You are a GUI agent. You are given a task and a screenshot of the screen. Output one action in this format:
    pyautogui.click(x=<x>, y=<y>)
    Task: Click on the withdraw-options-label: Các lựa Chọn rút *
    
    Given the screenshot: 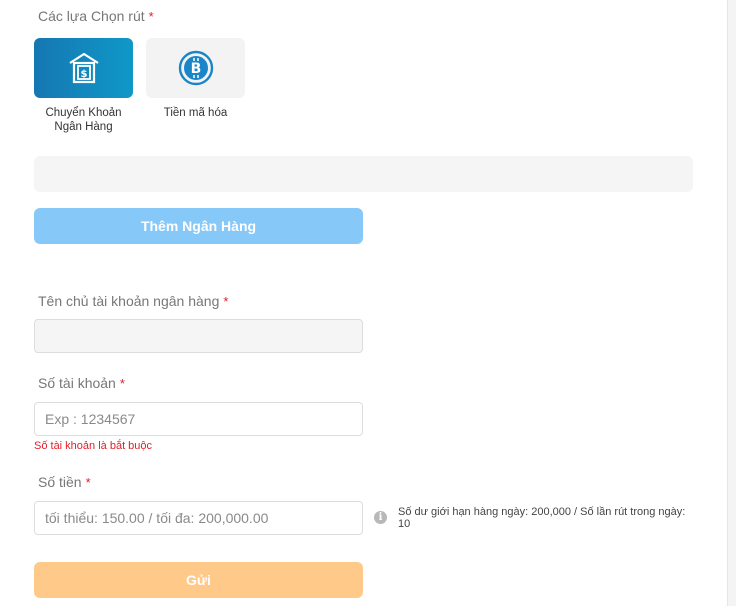 What is the action you would take?
    pyautogui.click(x=96, y=16)
    